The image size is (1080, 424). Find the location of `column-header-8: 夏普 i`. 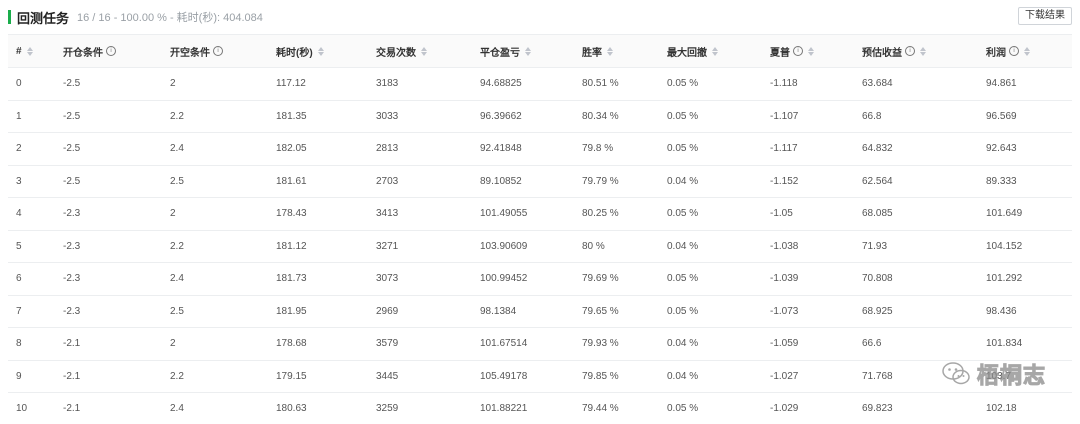

column-header-8: 夏普 i is located at coordinates (808, 51).